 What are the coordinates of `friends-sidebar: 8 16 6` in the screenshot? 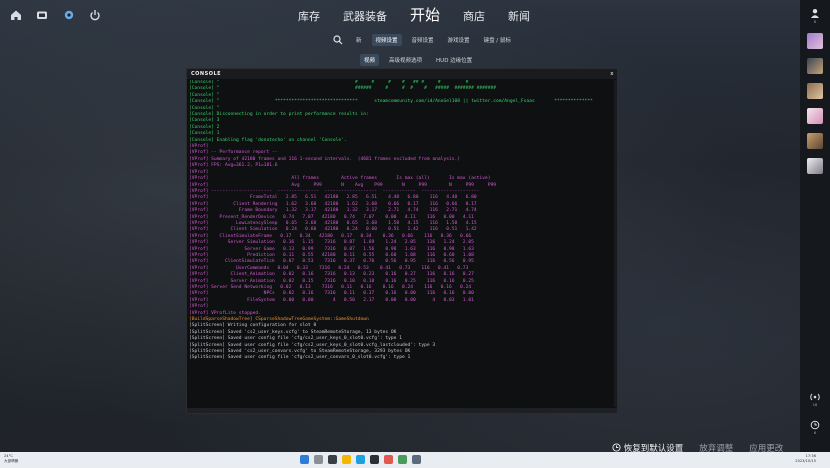 It's located at (815, 226).